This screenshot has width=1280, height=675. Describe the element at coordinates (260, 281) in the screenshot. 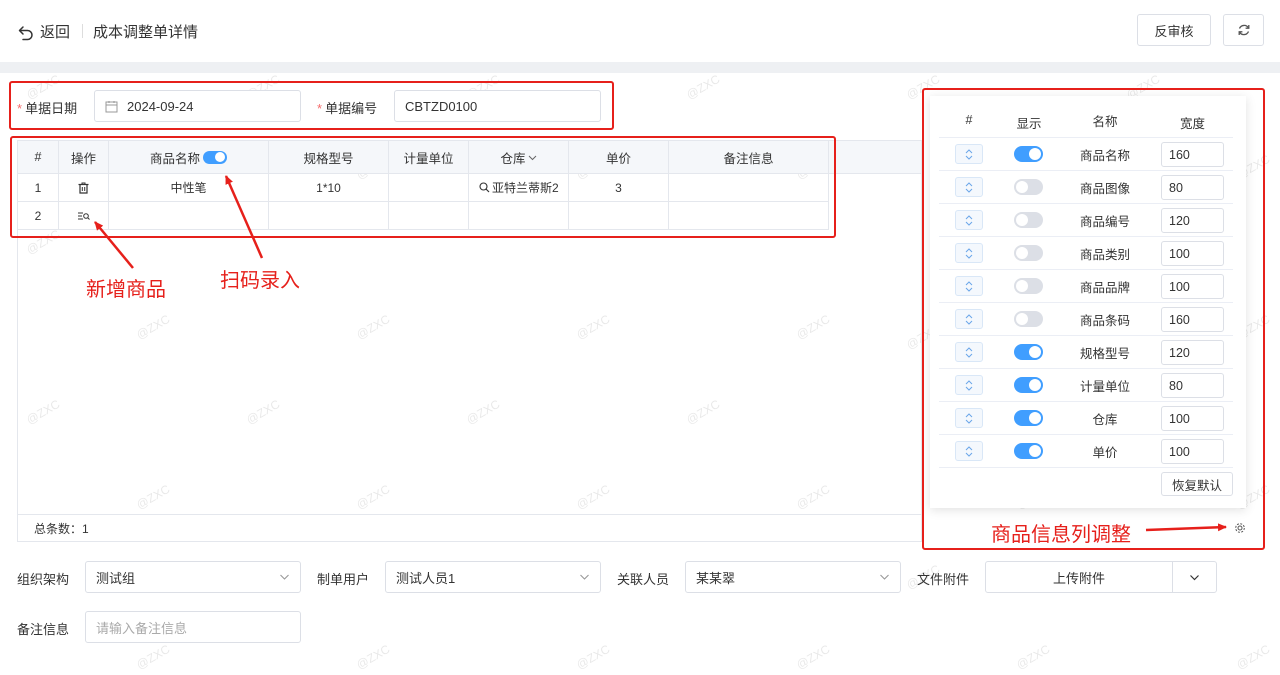

I see `annotation-scan-entry: 扫码录入` at that location.